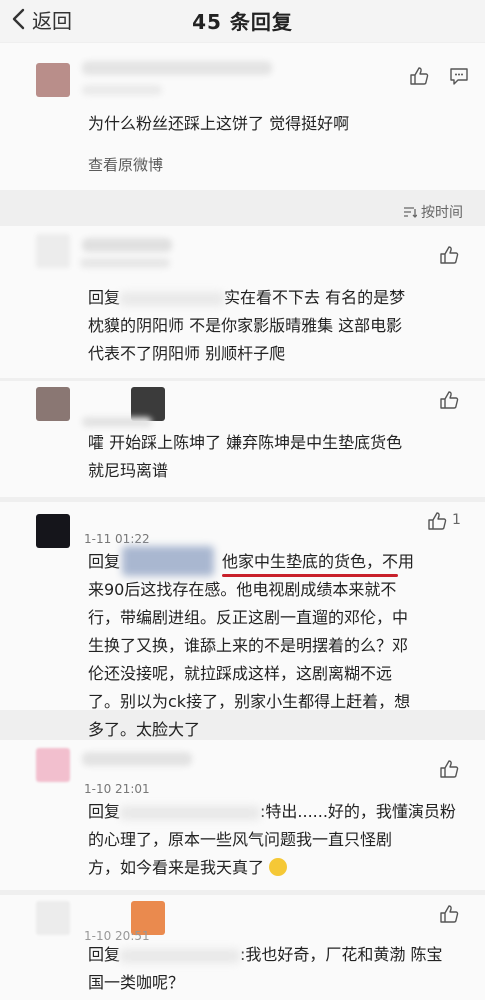  What do you see at coordinates (278, 867) in the screenshot?
I see `laughing-emoji-icon` at bounding box center [278, 867].